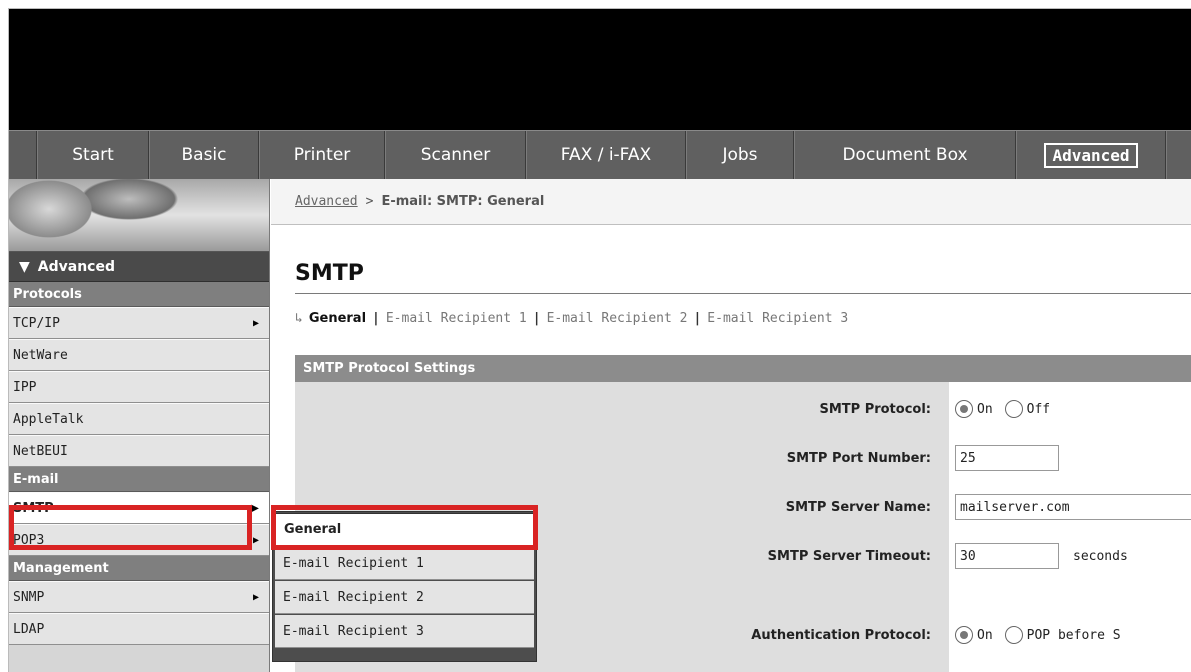 This screenshot has height=672, width=1191. What do you see at coordinates (25, 387) in the screenshot?
I see `sidebar-item-label: IPP` at bounding box center [25, 387].